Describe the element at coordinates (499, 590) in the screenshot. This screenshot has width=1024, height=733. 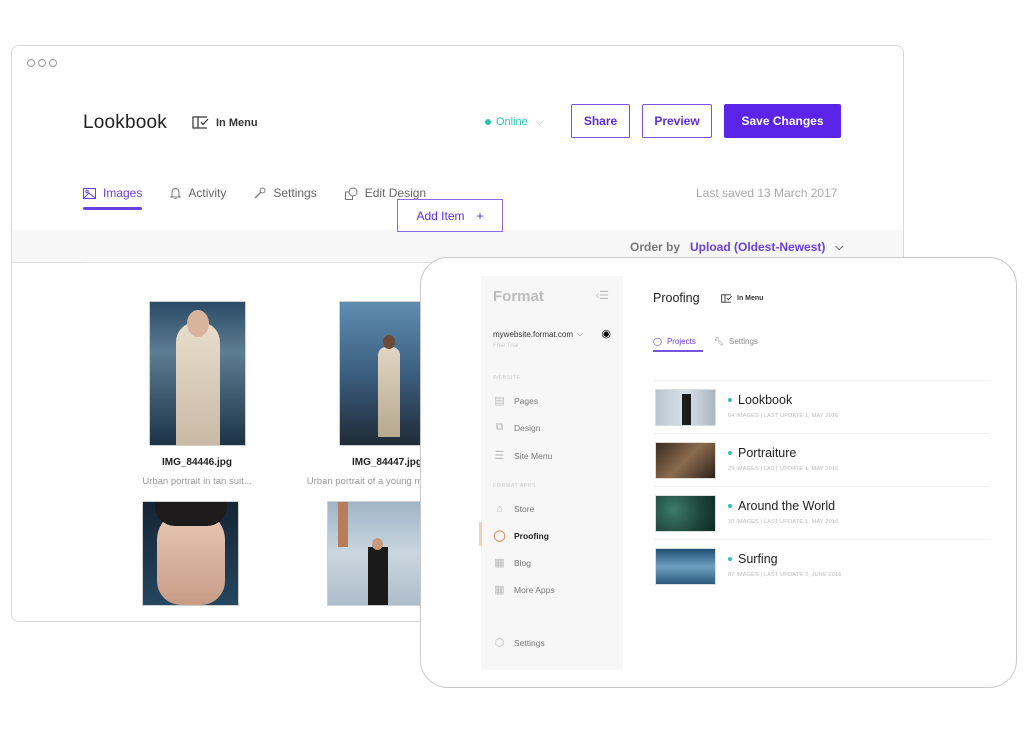
I see `grid-icon: ▦` at that location.